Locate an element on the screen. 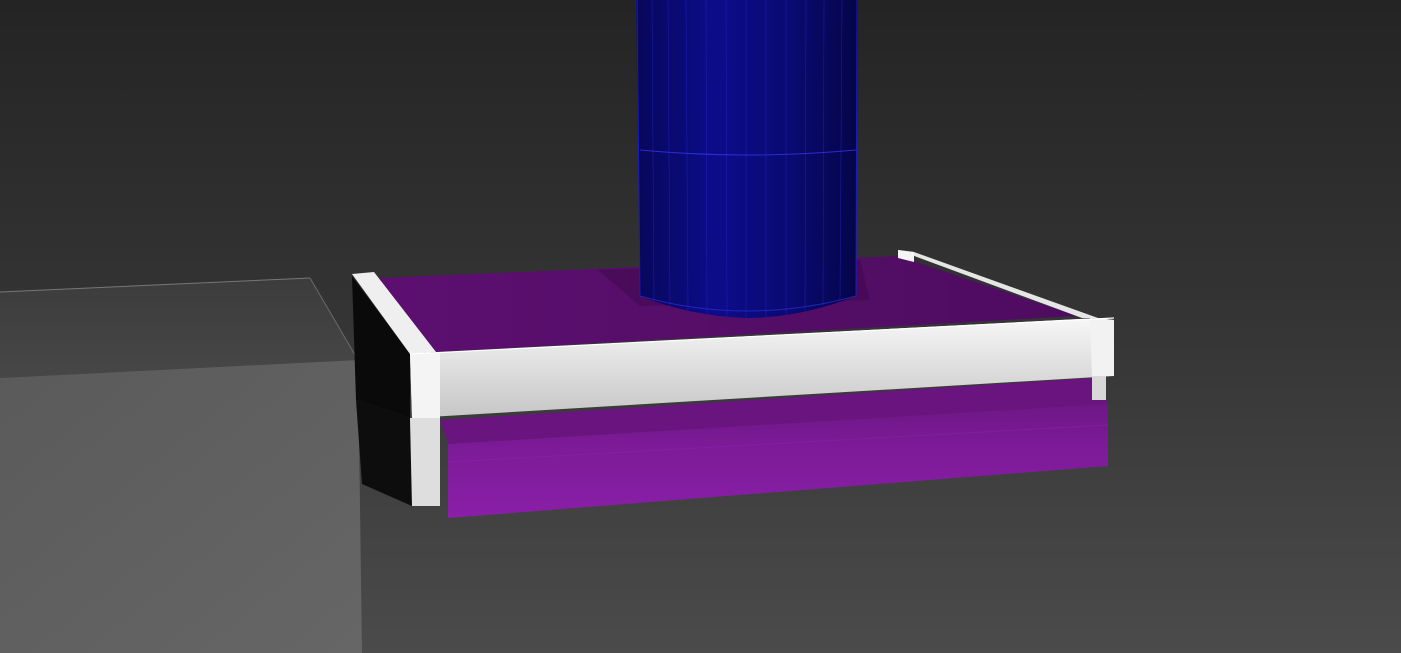 This screenshot has width=1401, height=653. grey-box-object is located at coordinates (181, 465).